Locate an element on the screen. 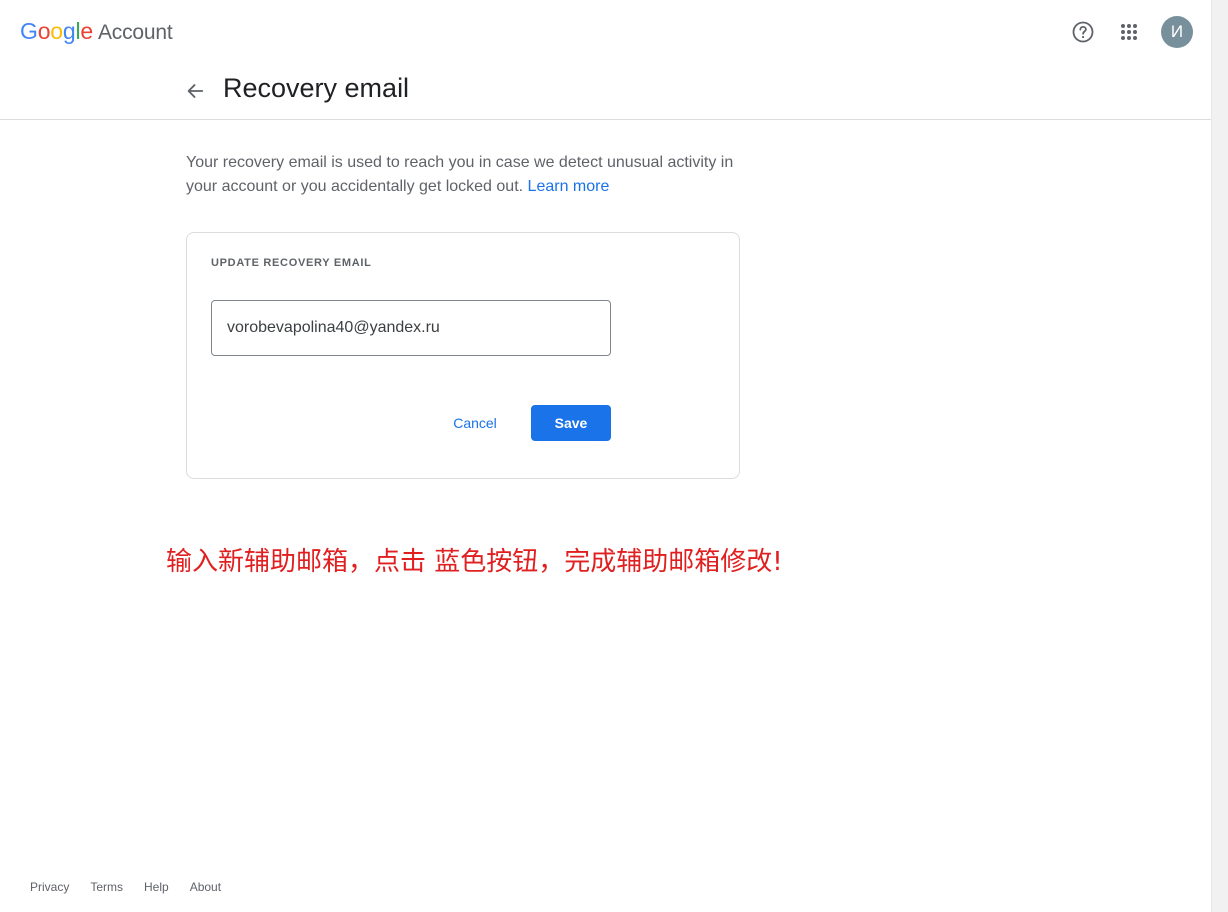  logo-letter: g is located at coordinates (69, 31).